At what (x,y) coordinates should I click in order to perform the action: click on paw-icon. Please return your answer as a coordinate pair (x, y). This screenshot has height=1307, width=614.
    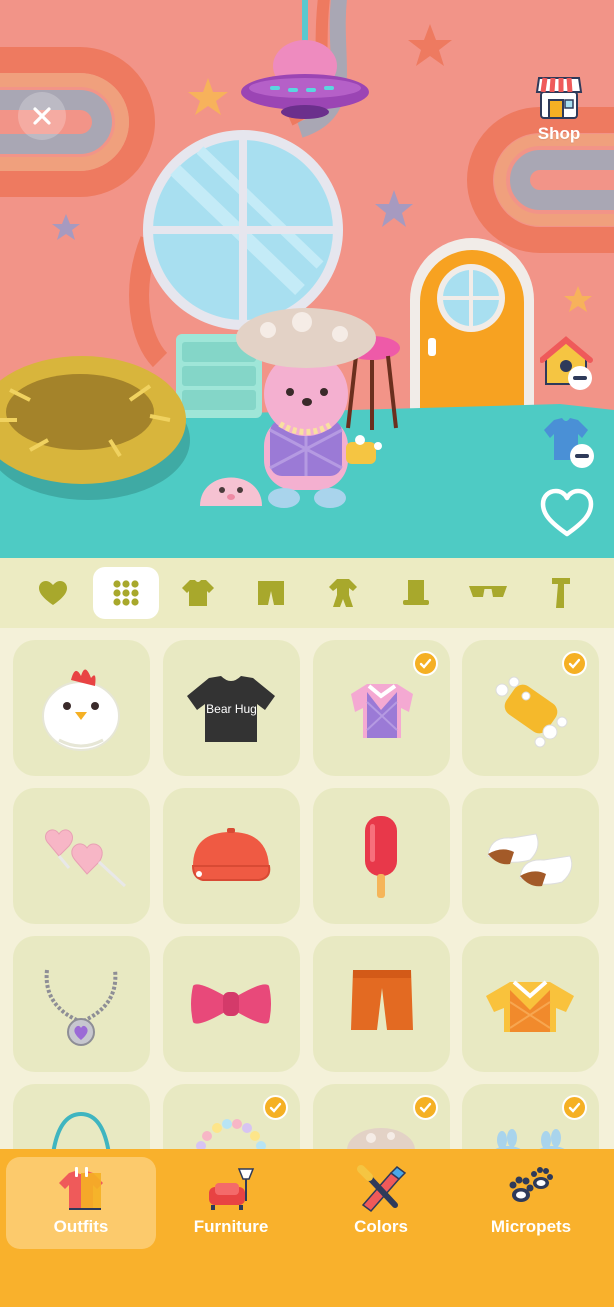
    Looking at the image, I should click on (531, 1184).